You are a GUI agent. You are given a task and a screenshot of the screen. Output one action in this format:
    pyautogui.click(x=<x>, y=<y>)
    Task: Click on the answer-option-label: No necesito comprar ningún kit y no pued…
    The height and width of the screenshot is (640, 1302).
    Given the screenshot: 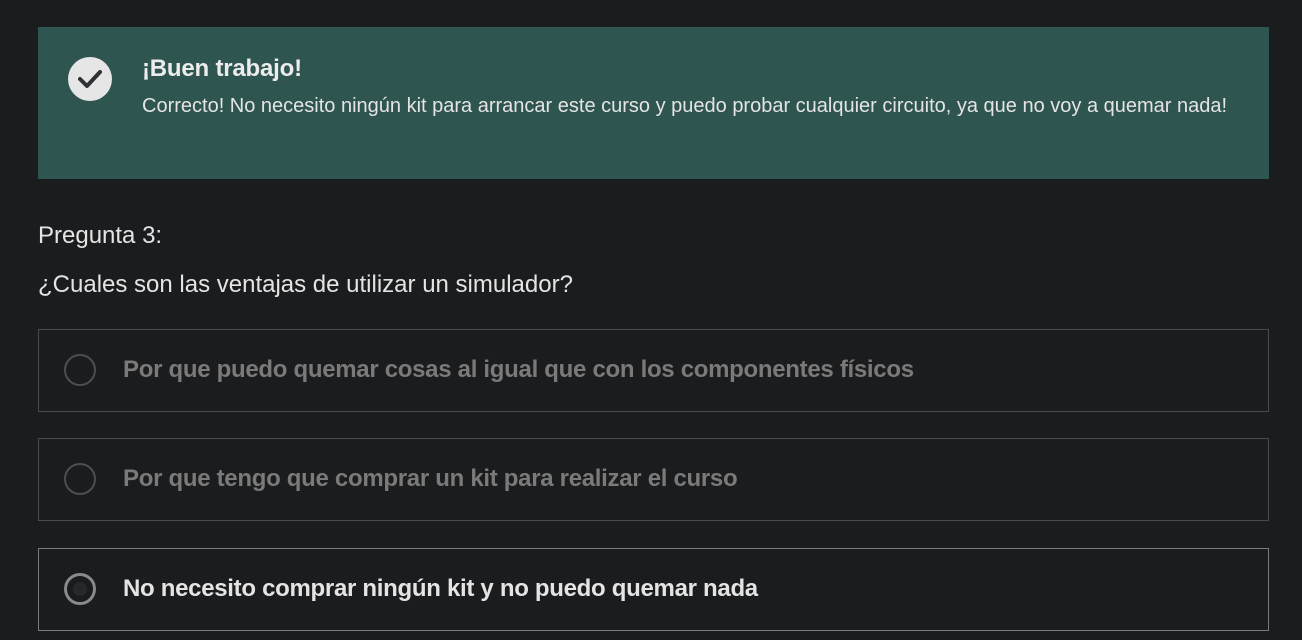 What is the action you would take?
    pyautogui.click(x=440, y=588)
    